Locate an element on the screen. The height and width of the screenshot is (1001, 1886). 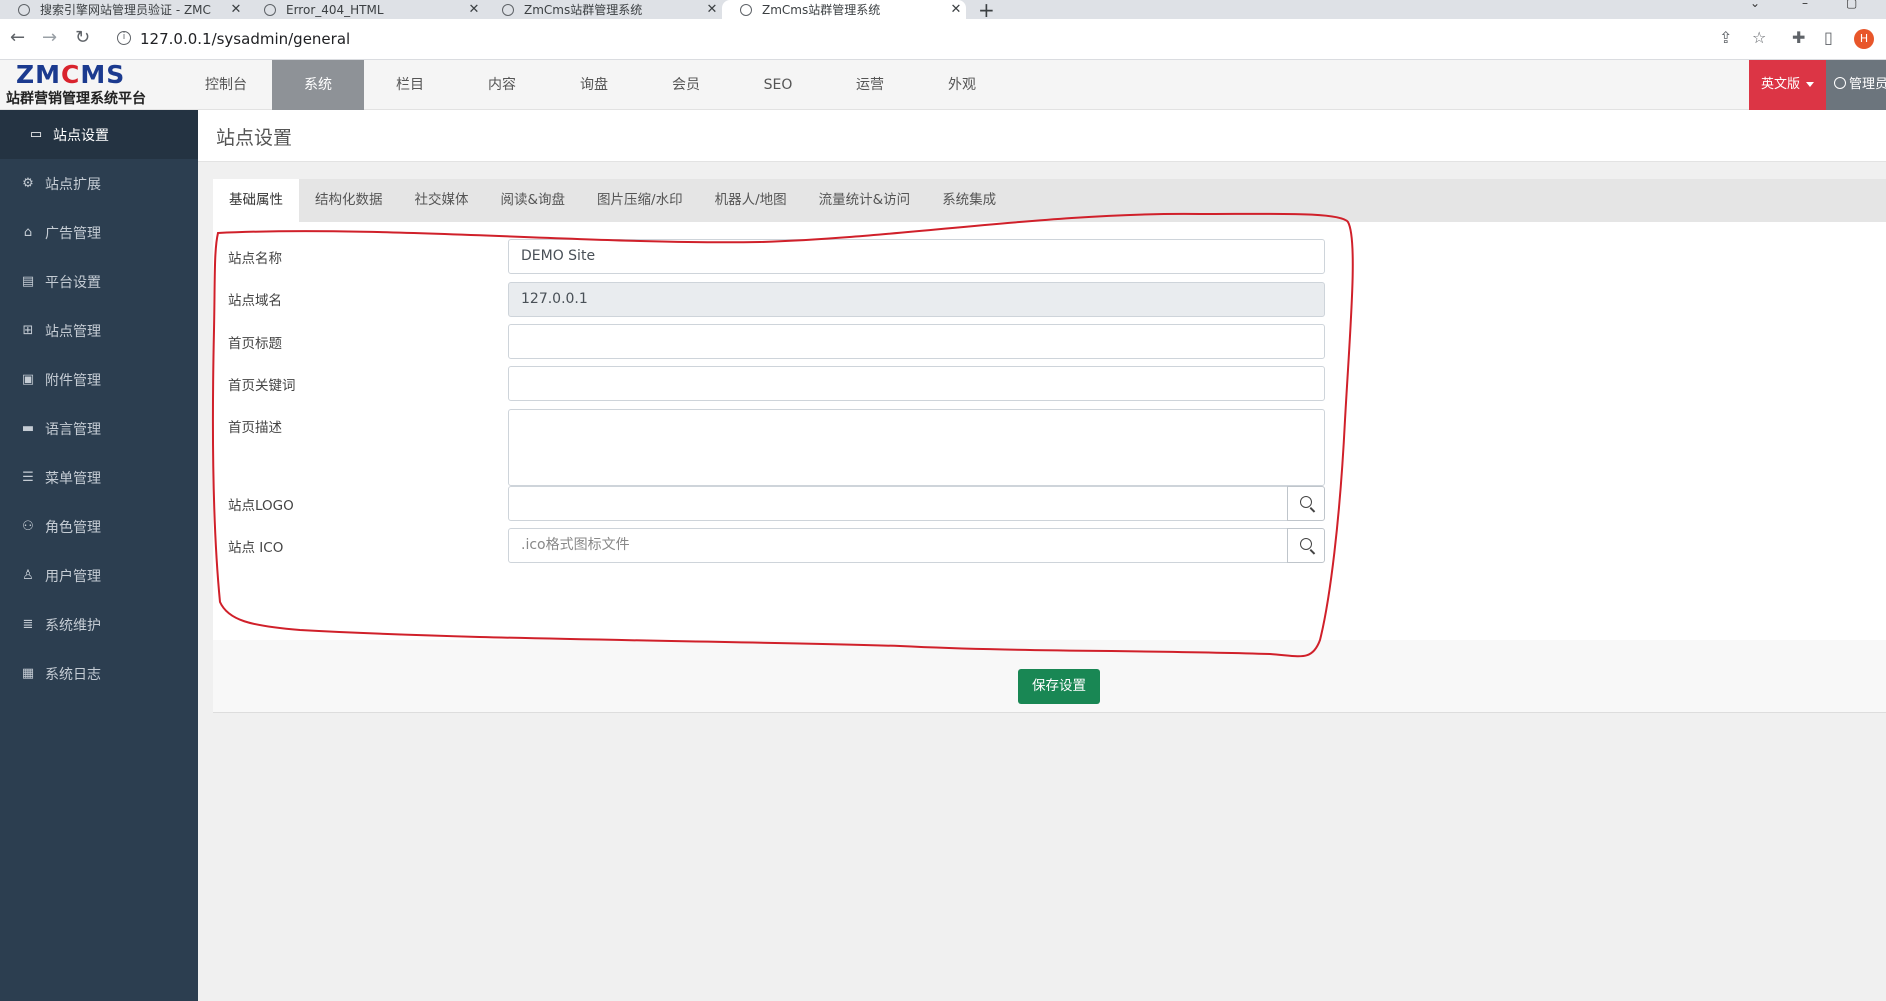
site-domain-input: 127.0.0.1 is located at coordinates (916, 299).